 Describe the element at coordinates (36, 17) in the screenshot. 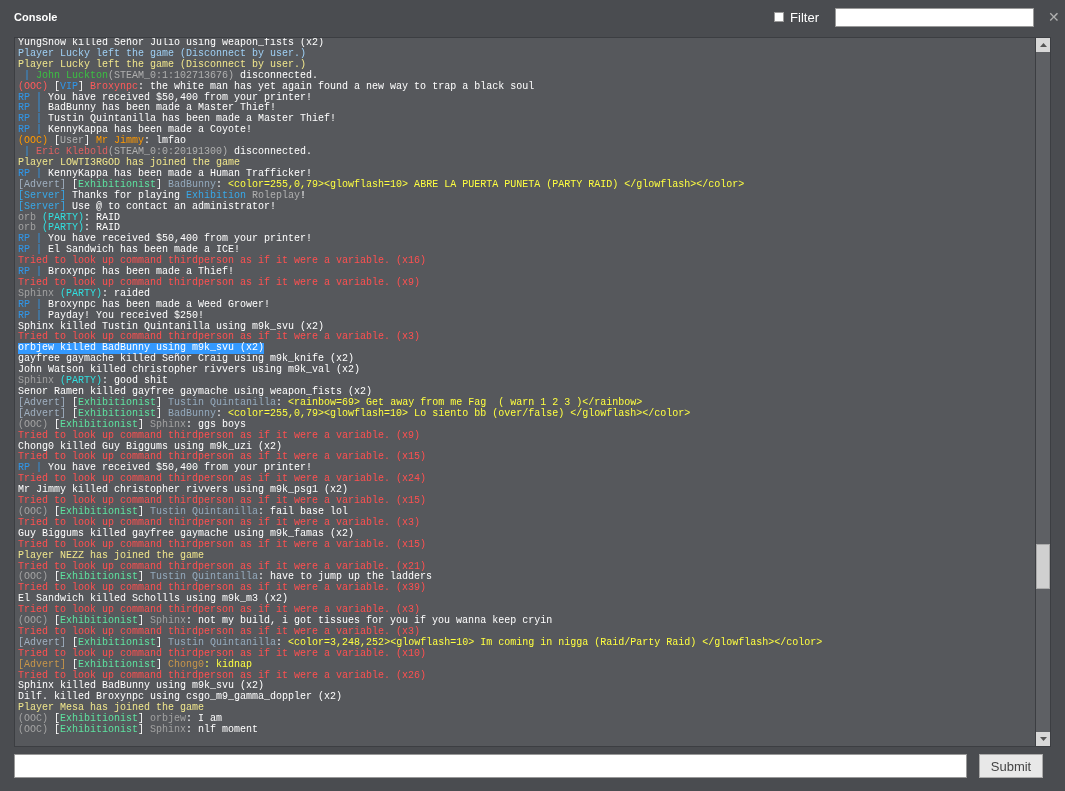

I see `window-title: Console` at that location.